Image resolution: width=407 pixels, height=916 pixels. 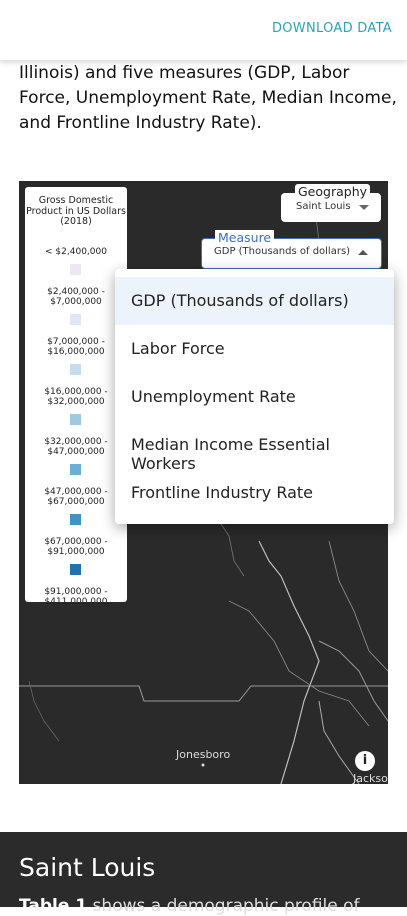 What do you see at coordinates (332, 28) in the screenshot?
I see `download-data-link: DOWNLOAD DATA` at bounding box center [332, 28].